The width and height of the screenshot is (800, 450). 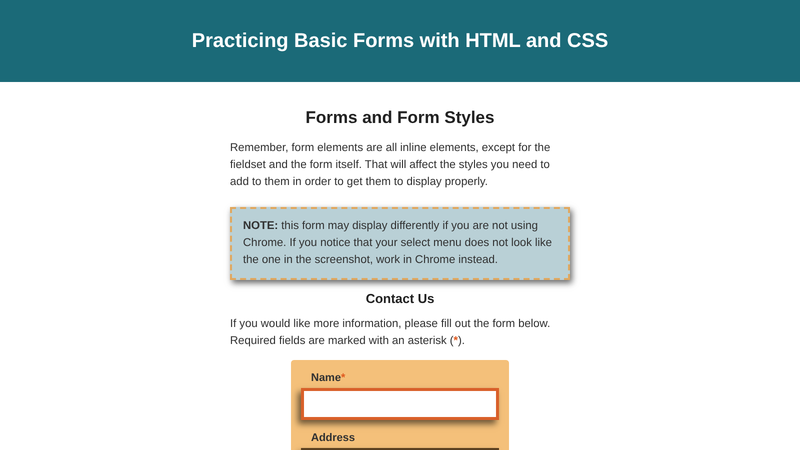 What do you see at coordinates (333, 438) in the screenshot?
I see `field-label: Address` at bounding box center [333, 438].